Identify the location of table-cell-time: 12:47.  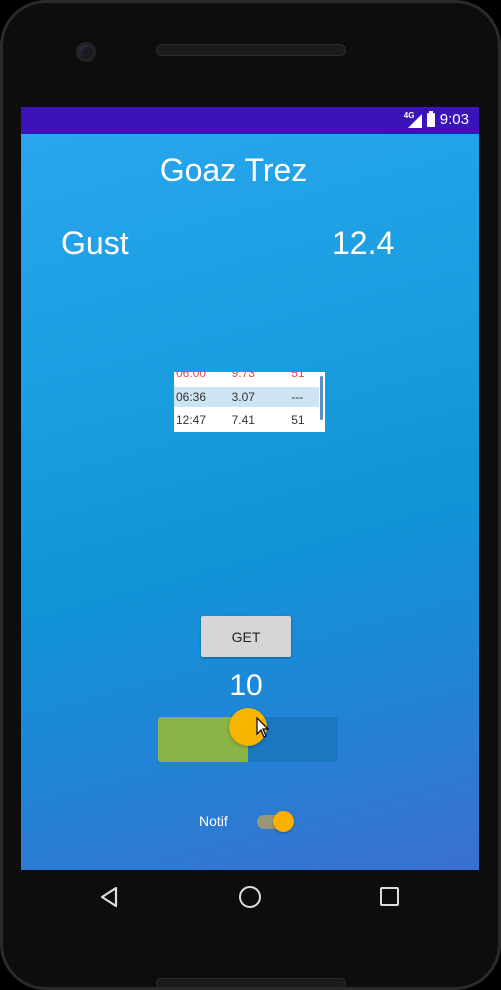
(191, 420).